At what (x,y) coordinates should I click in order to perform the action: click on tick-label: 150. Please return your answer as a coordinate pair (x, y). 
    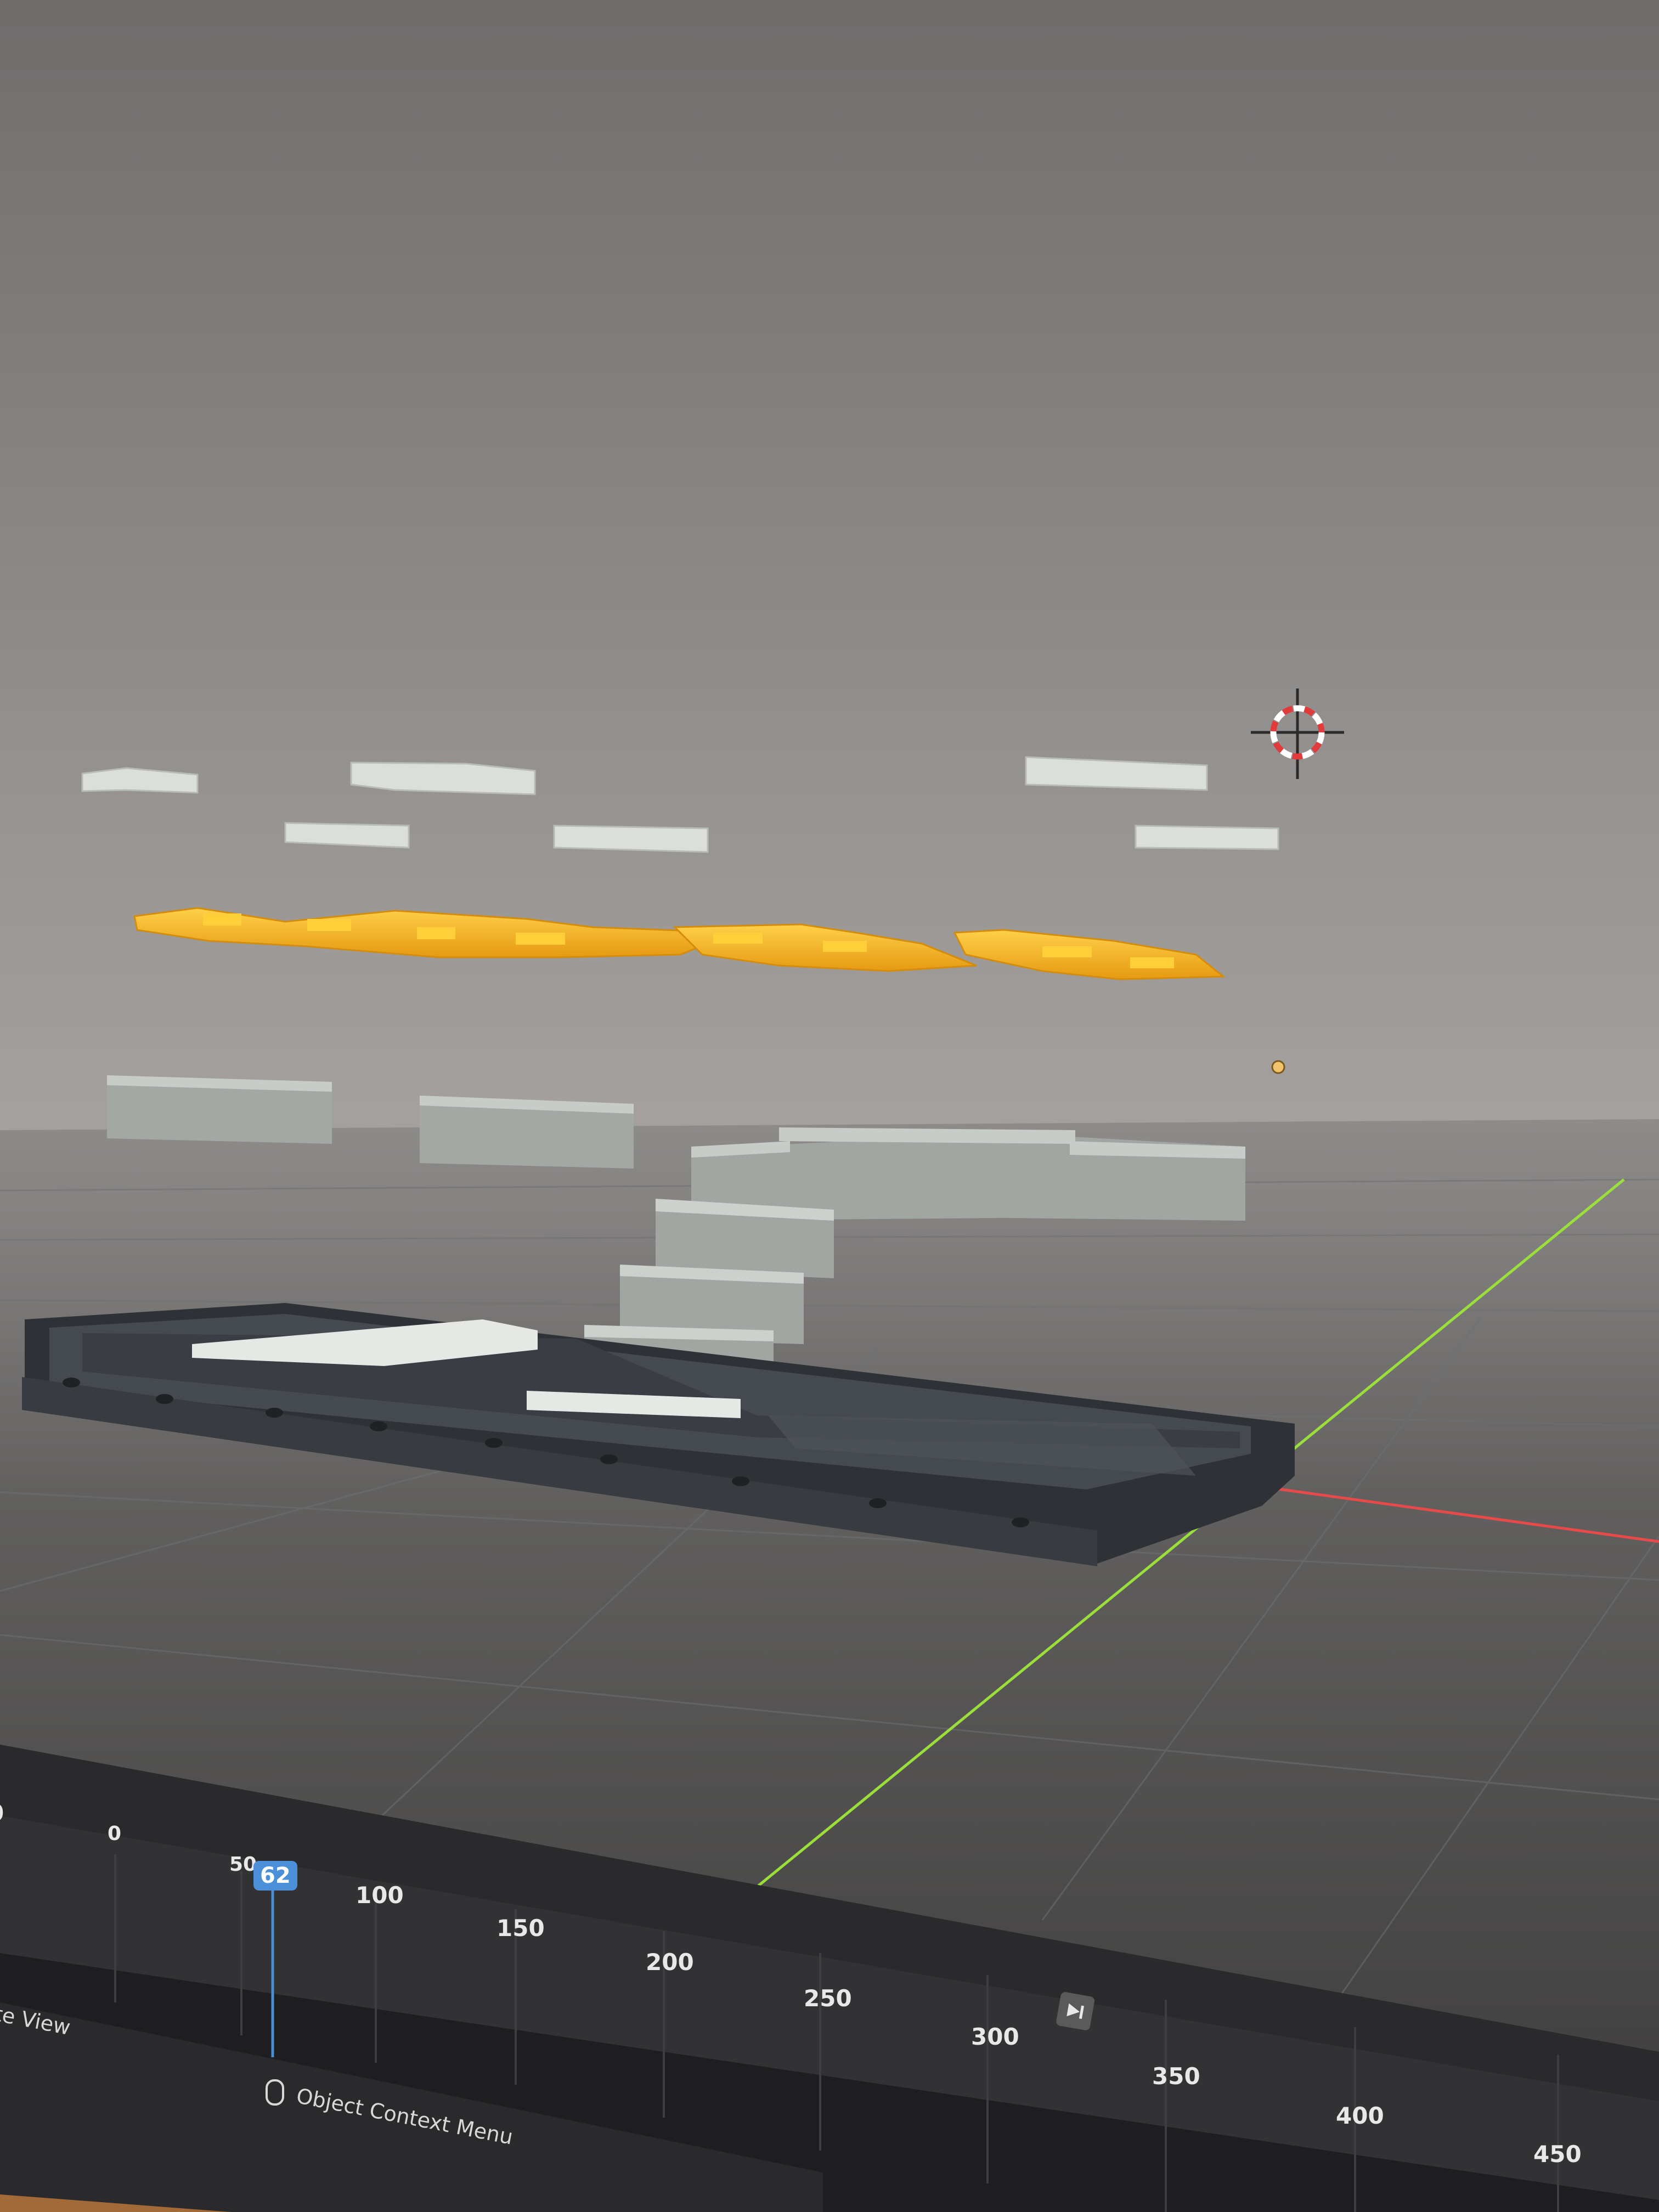
    Looking at the image, I should click on (520, 1929).